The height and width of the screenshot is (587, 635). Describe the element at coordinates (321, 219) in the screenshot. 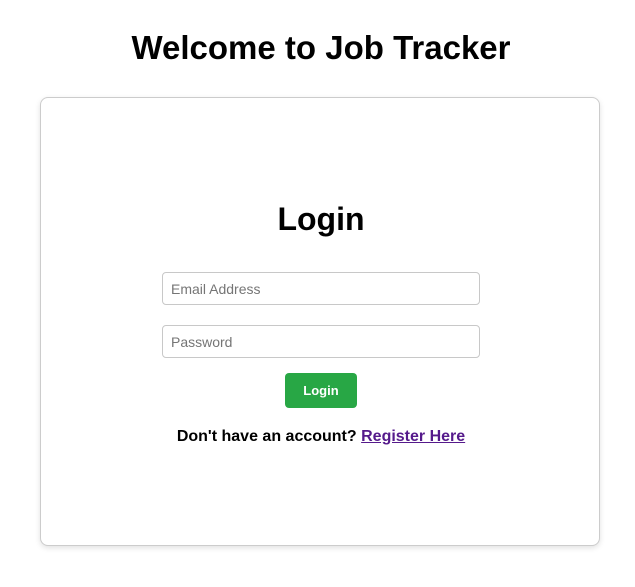

I see `login-heading: Login` at that location.